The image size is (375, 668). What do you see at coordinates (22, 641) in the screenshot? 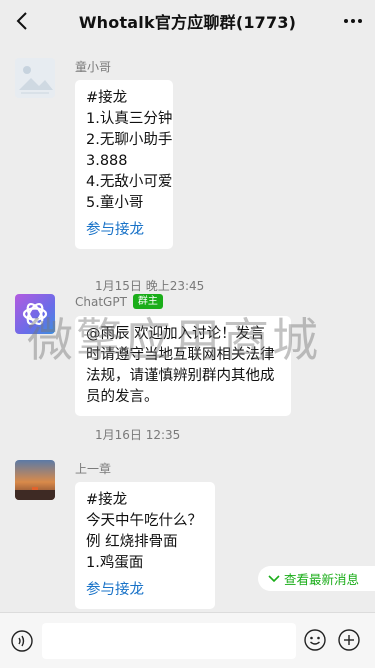
I see `voice-icon` at bounding box center [22, 641].